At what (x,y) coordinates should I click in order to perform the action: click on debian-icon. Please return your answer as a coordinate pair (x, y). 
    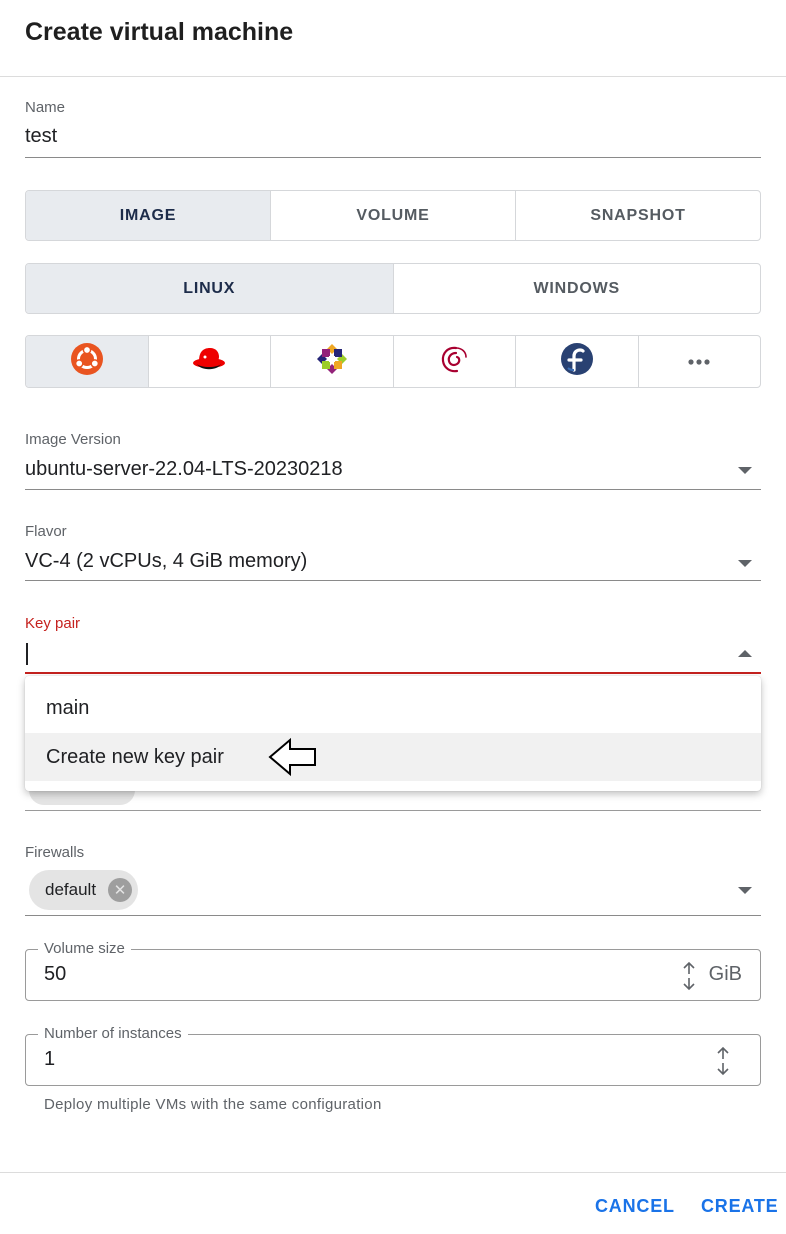
    Looking at the image, I should click on (454, 361).